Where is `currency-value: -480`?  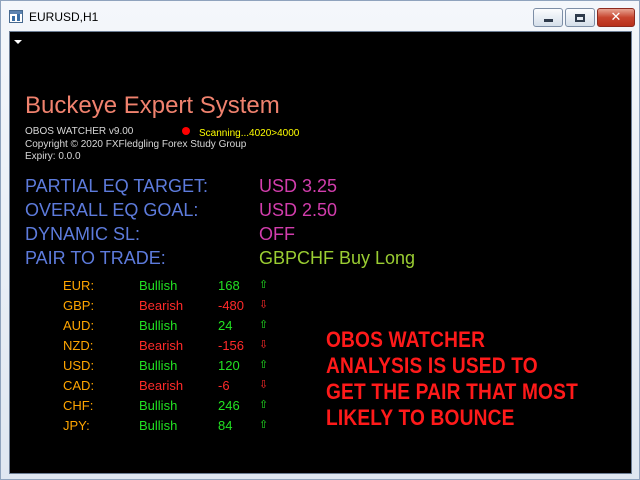 currency-value: -480 is located at coordinates (231, 305).